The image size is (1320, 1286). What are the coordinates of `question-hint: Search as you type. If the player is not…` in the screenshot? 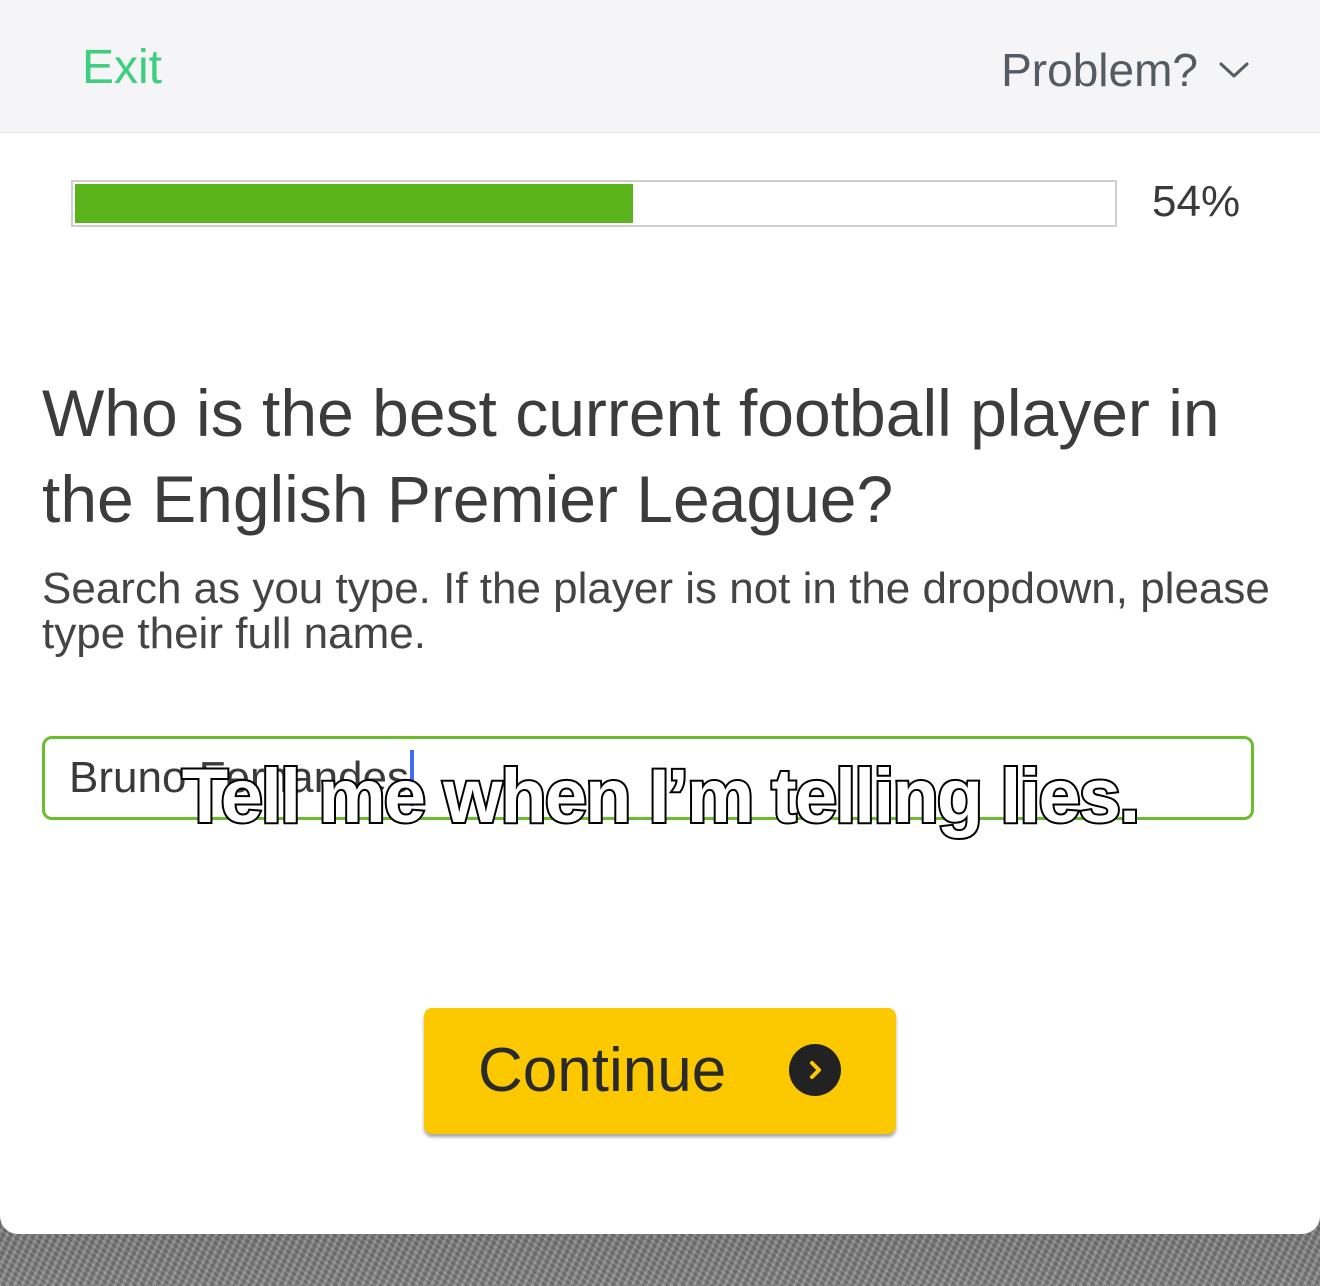 It's located at (656, 611).